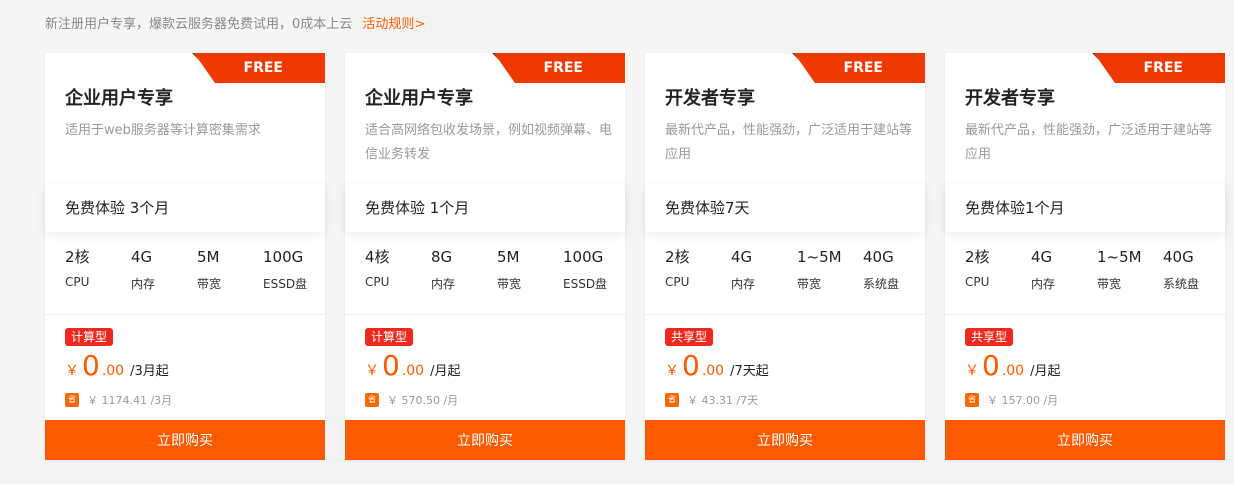 Image resolution: width=1234 pixels, height=484 pixels. What do you see at coordinates (1023, 400) in the screenshot?
I see `original-price-text: ￥ 157.00 /月` at bounding box center [1023, 400].